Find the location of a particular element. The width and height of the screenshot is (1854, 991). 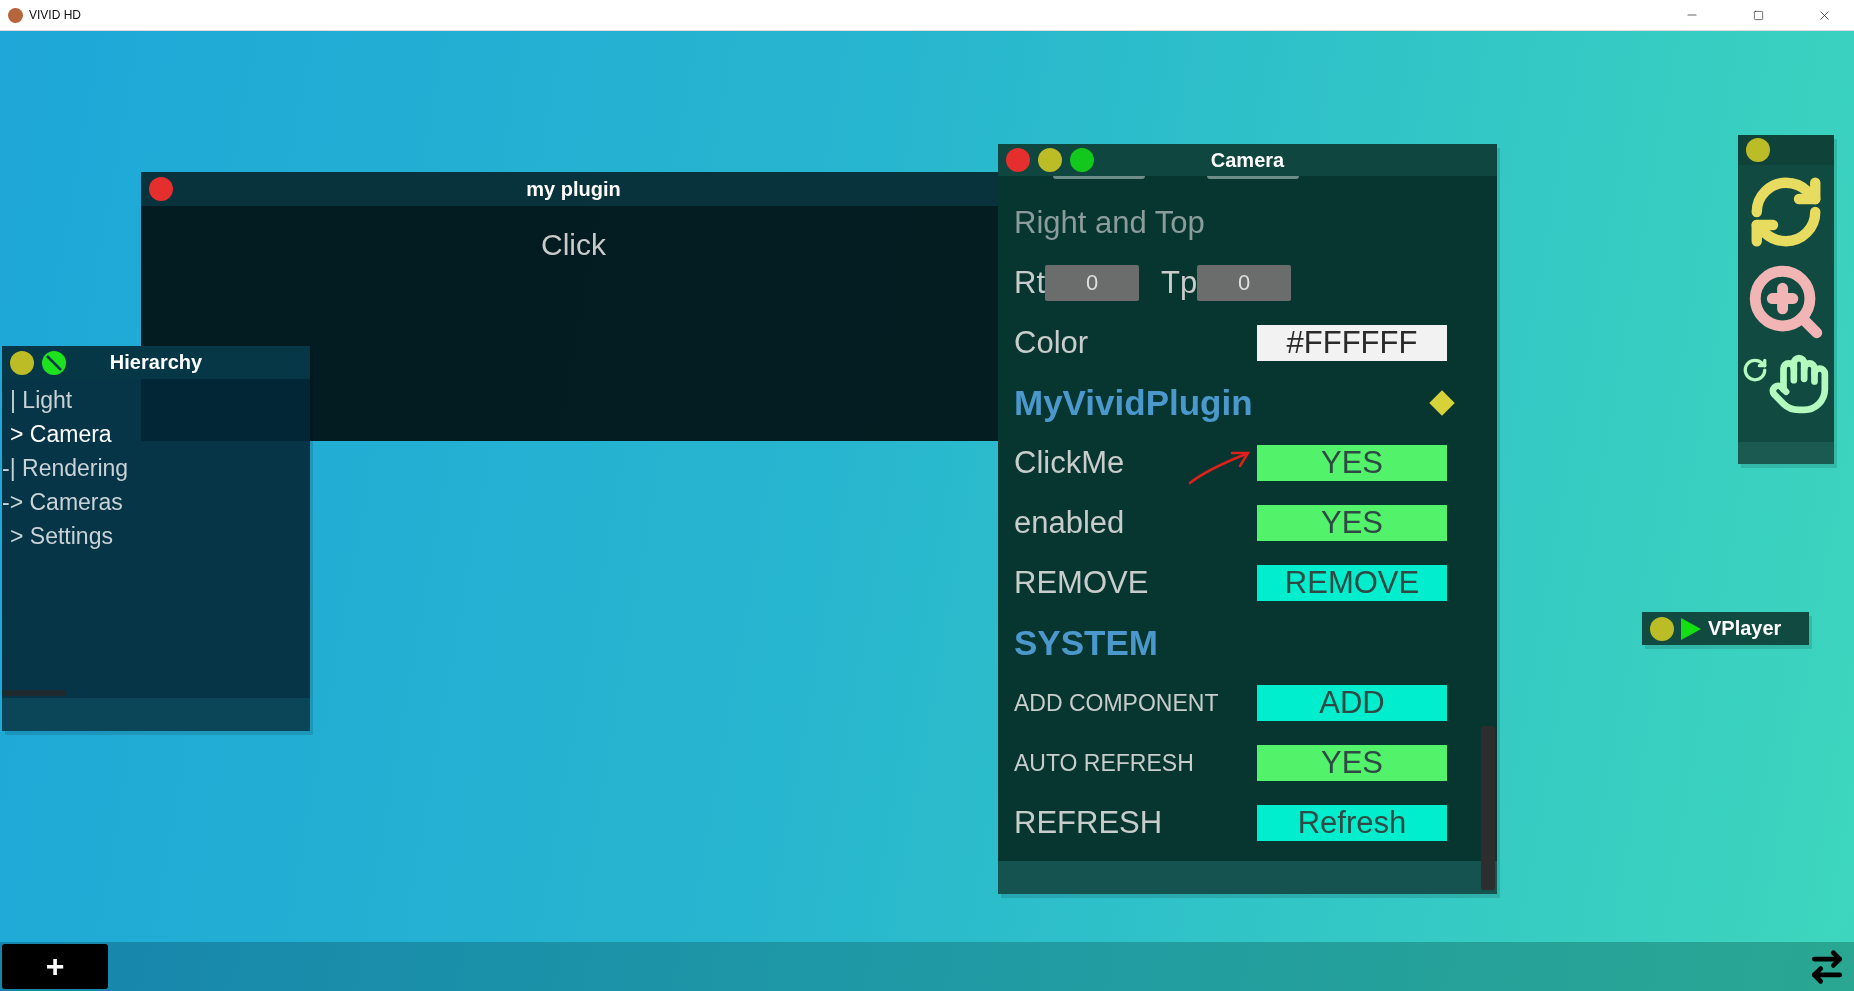

play-icon is located at coordinates (1691, 628).